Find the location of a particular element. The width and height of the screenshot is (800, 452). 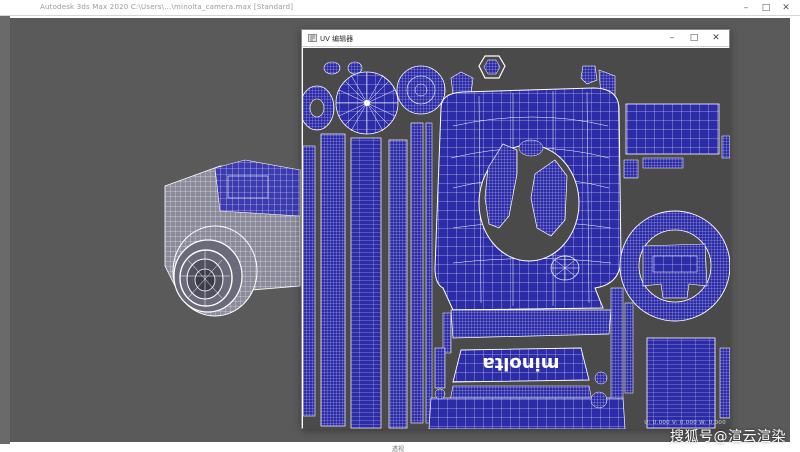

uv-shell-disc-small is located at coordinates (319, 108).